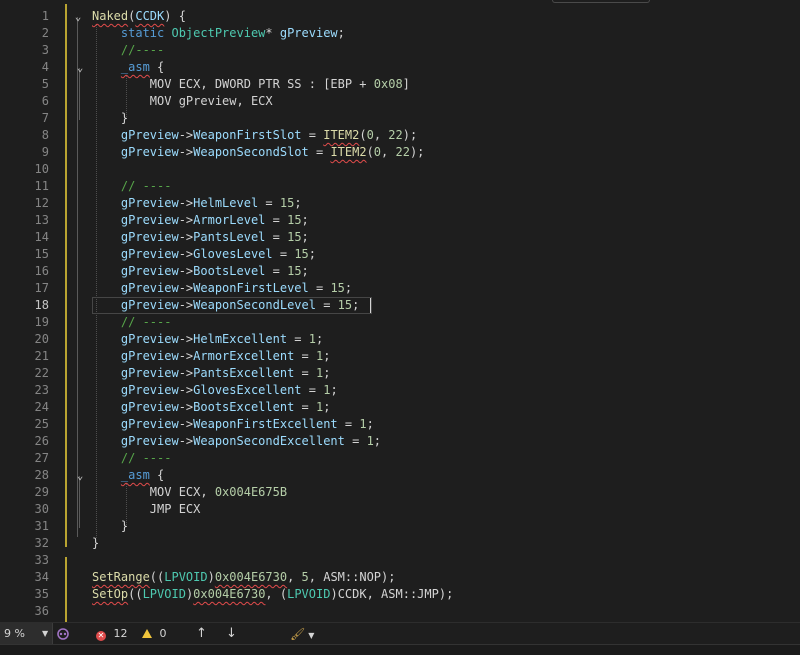  What do you see at coordinates (63, 634) in the screenshot?
I see `copilot-icon` at bounding box center [63, 634].